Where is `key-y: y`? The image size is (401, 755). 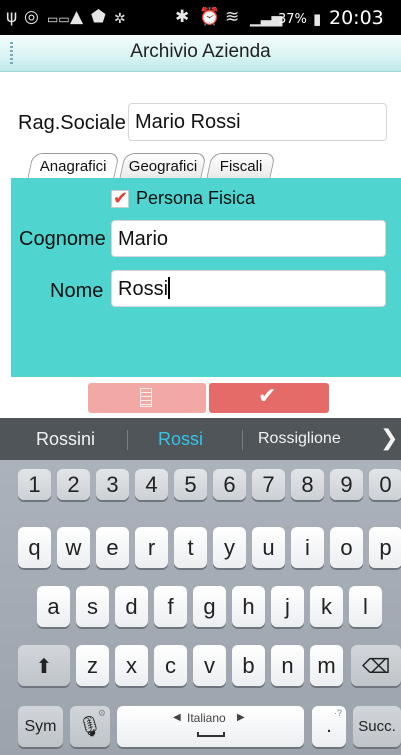
key-y: y is located at coordinates (229, 547).